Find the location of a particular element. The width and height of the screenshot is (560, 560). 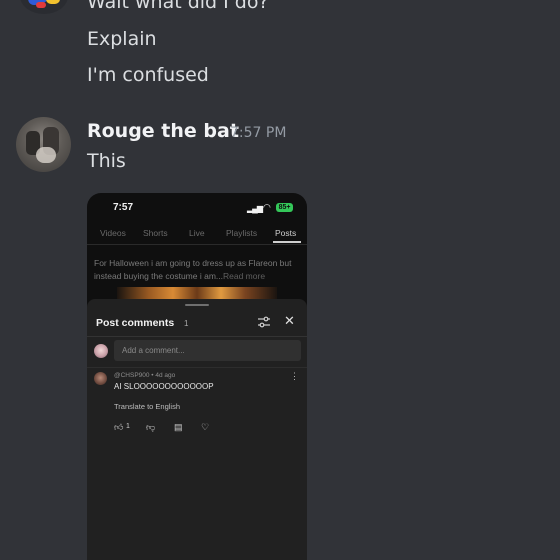

comments-title: Post comments is located at coordinates (135, 323).